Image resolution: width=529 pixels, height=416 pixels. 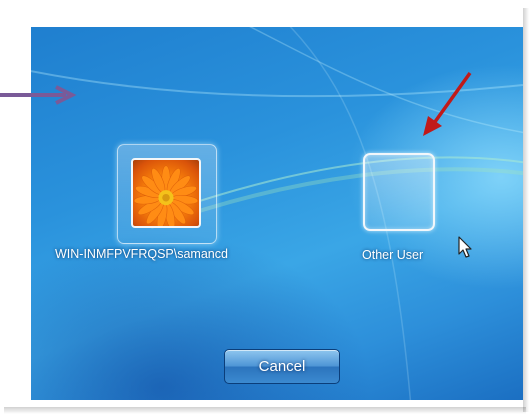 I want to click on frame-shadow-bottom, so click(x=265, y=410).